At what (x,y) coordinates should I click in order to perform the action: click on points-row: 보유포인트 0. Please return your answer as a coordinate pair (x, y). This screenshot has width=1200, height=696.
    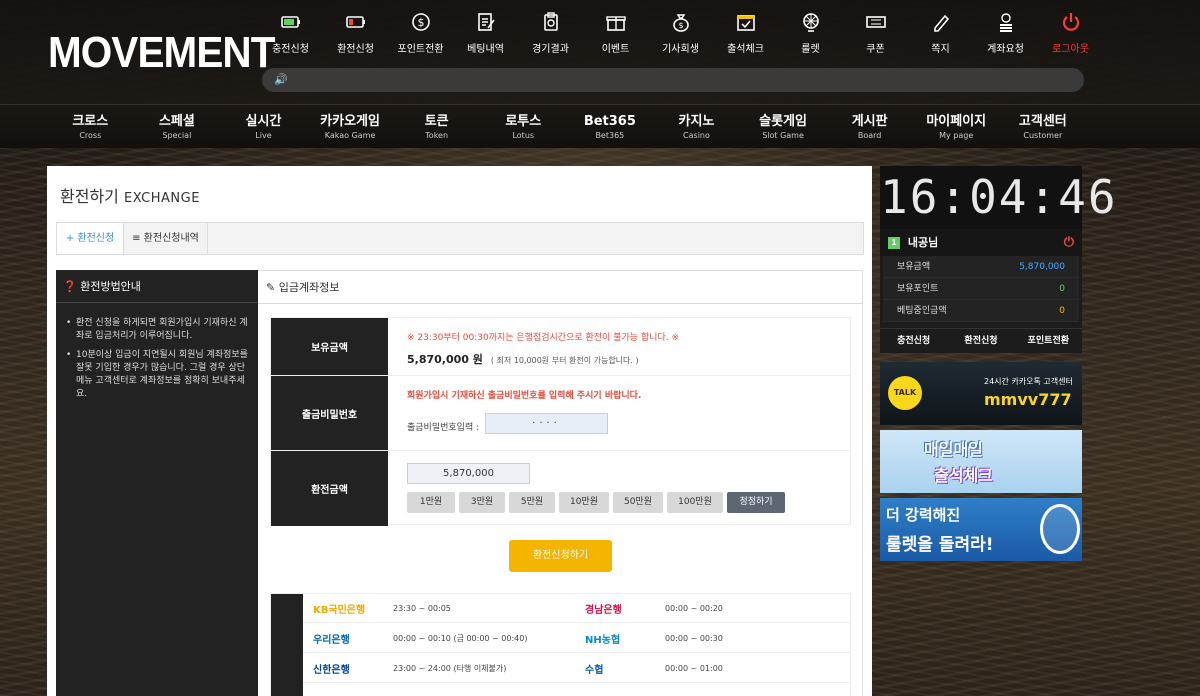
    Looking at the image, I should click on (981, 289).